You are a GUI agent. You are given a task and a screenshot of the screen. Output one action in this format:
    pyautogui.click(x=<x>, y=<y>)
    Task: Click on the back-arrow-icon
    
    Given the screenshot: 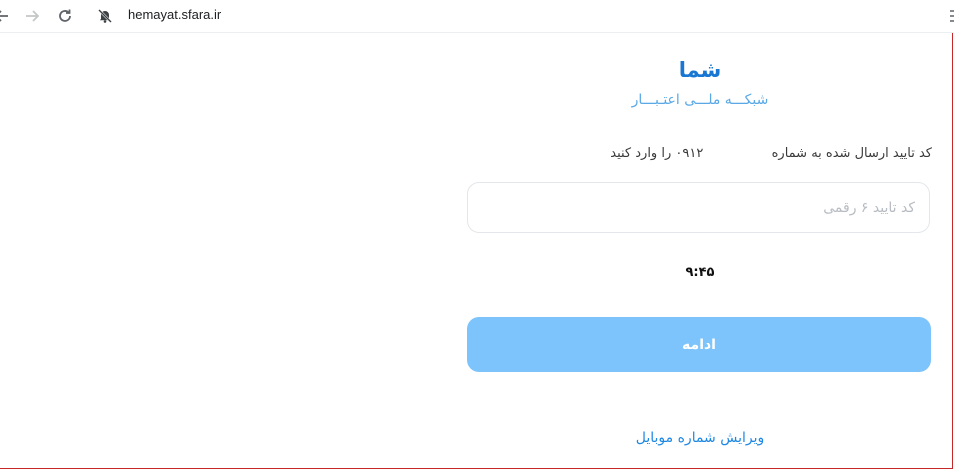 What is the action you would take?
    pyautogui.click(x=6, y=16)
    